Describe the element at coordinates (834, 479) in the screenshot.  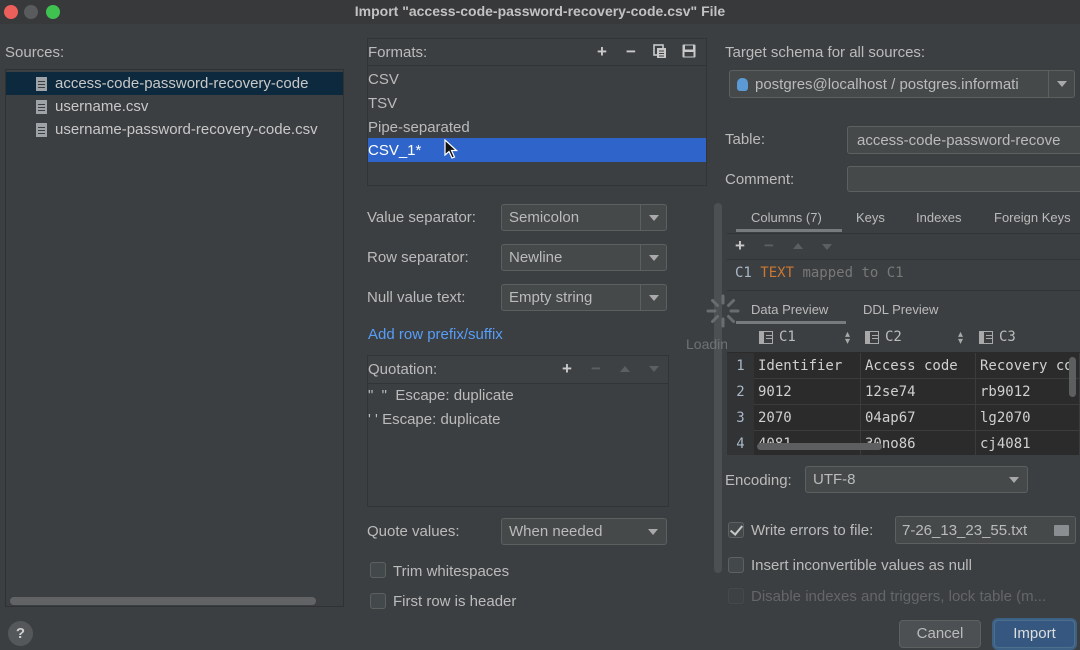
I see `encoding-value: UTF-8` at that location.